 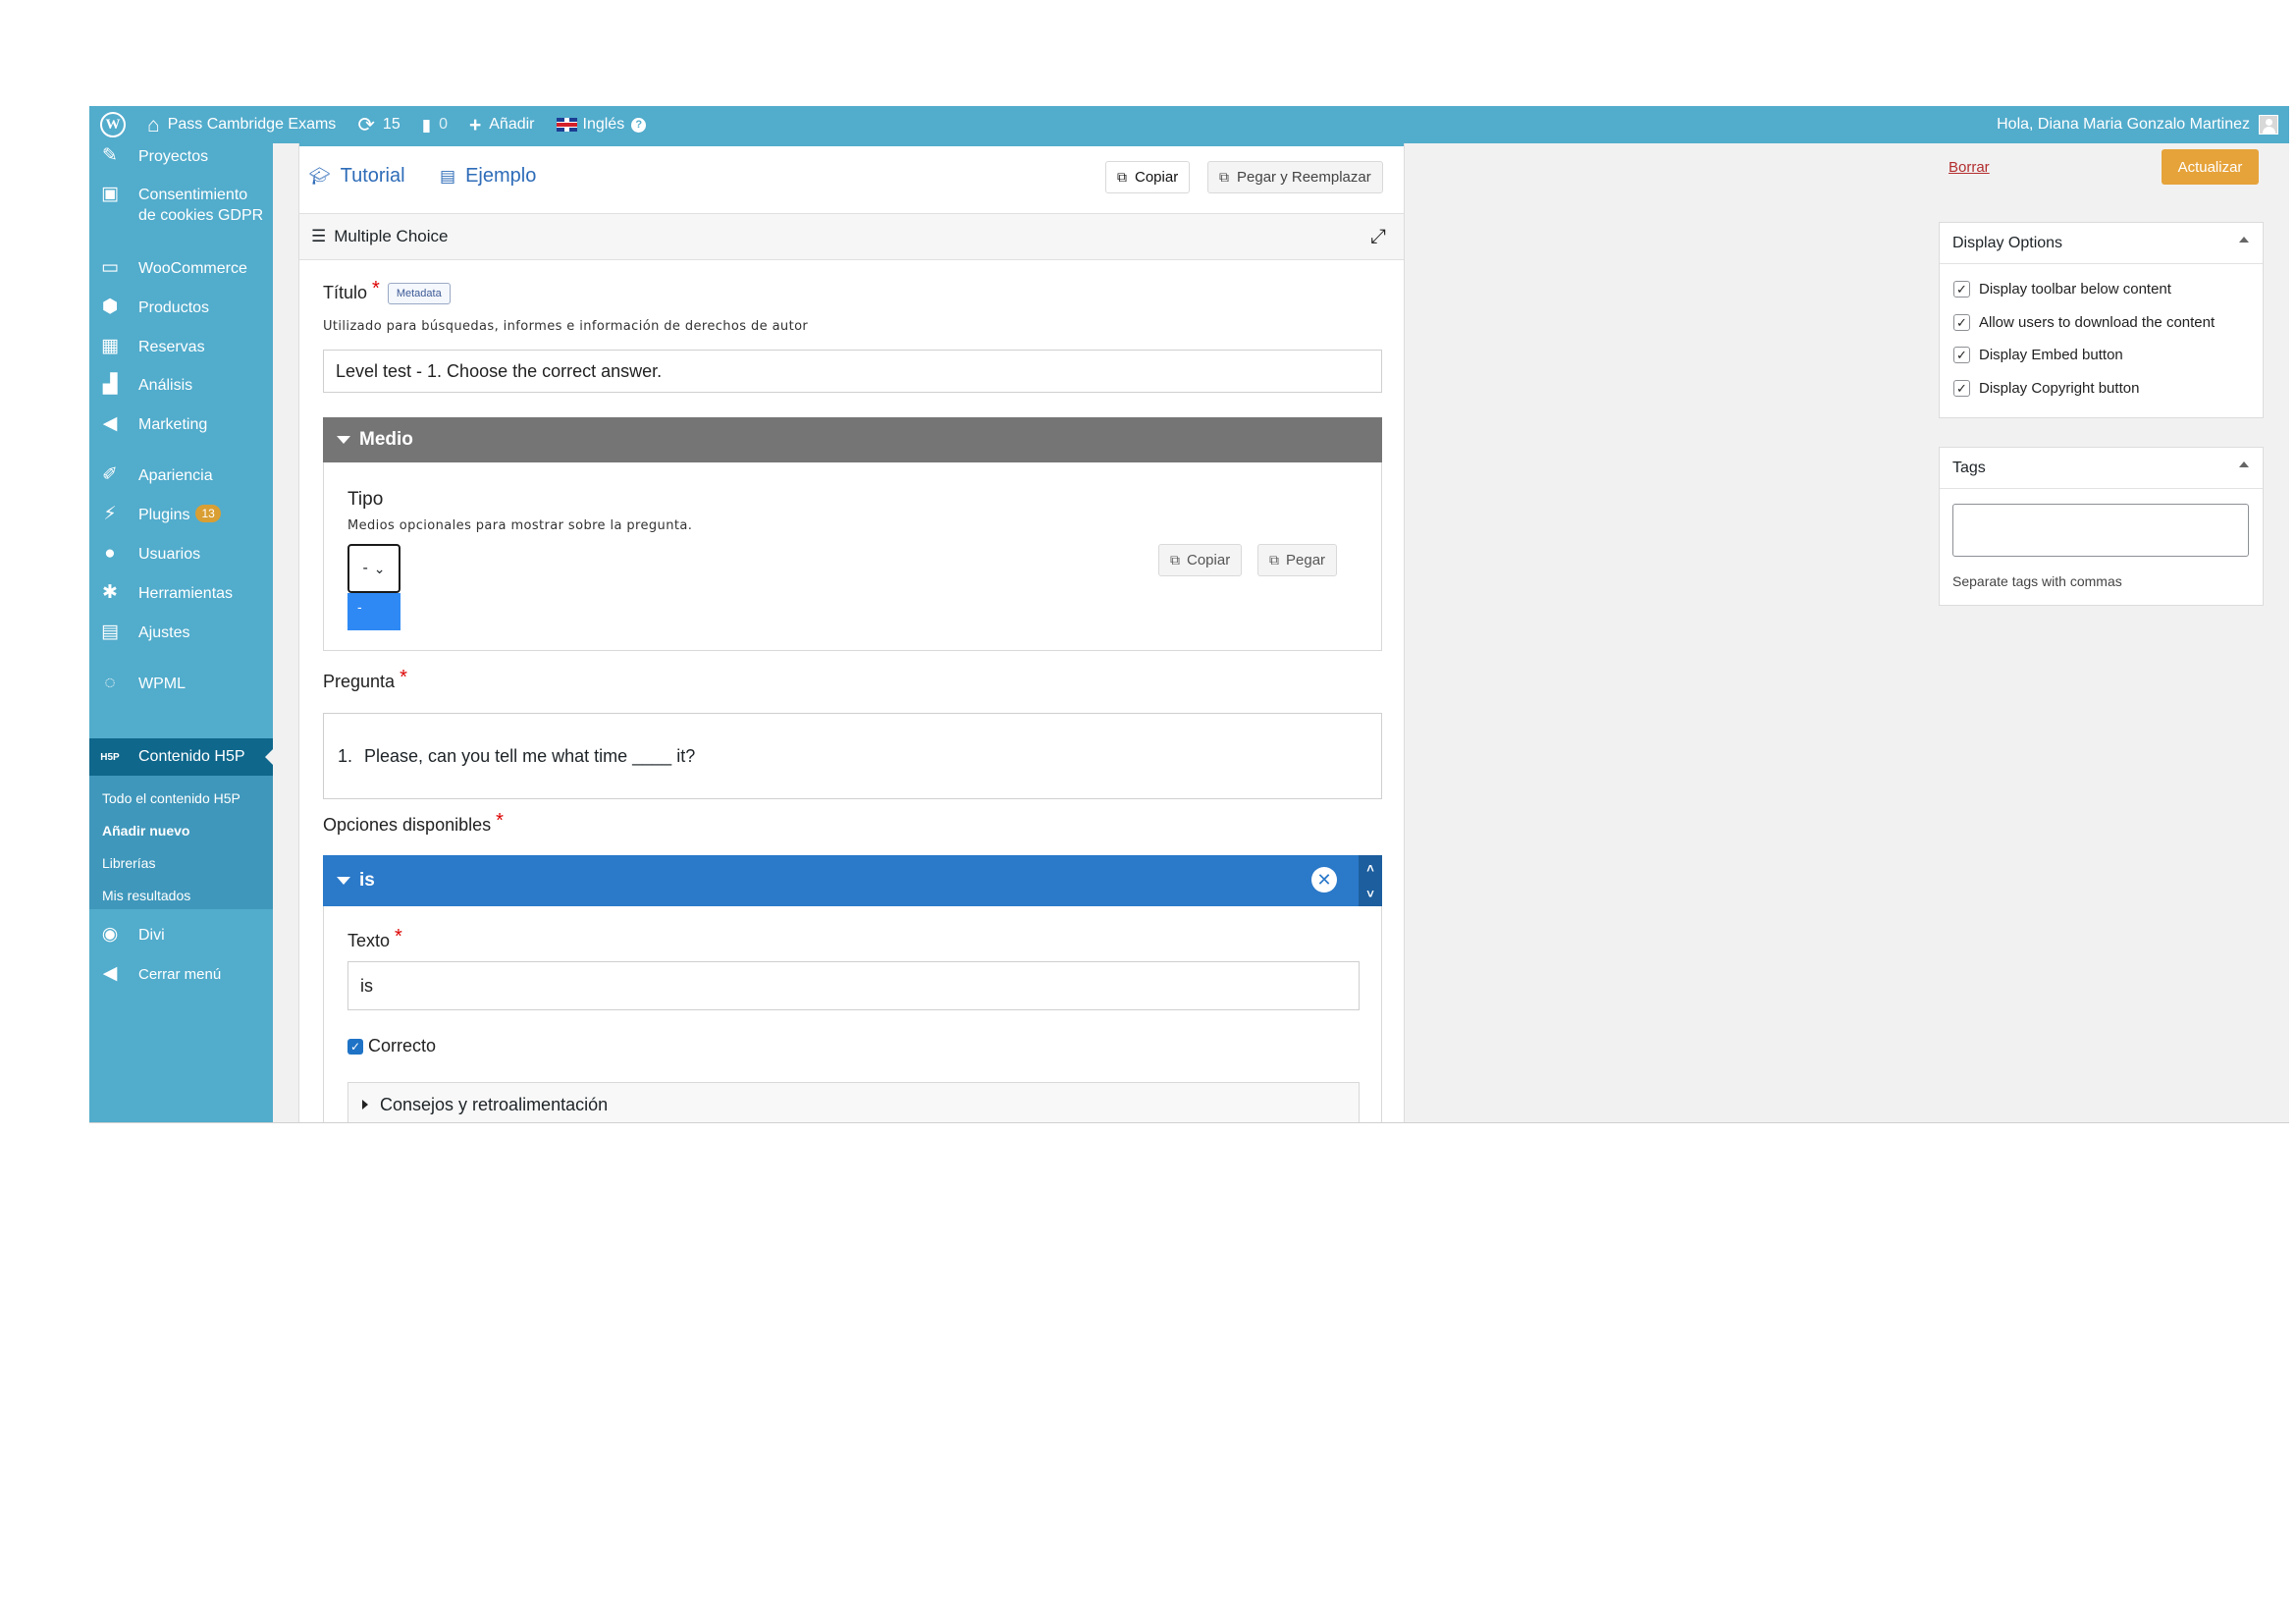 What do you see at coordinates (2084, 322) in the screenshot?
I see `option-download-row: ✓ Allow users to download the content` at bounding box center [2084, 322].